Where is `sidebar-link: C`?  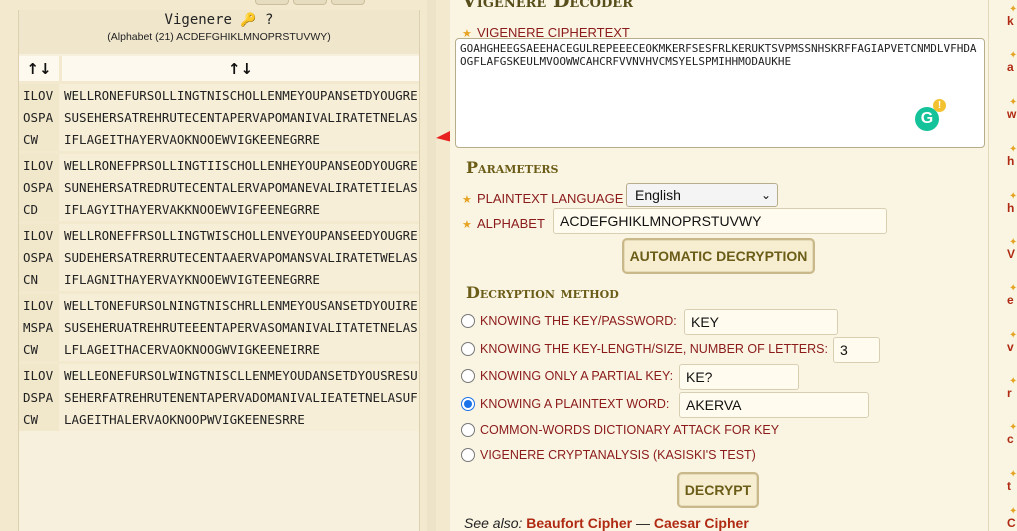 sidebar-link: C is located at coordinates (1011, 523).